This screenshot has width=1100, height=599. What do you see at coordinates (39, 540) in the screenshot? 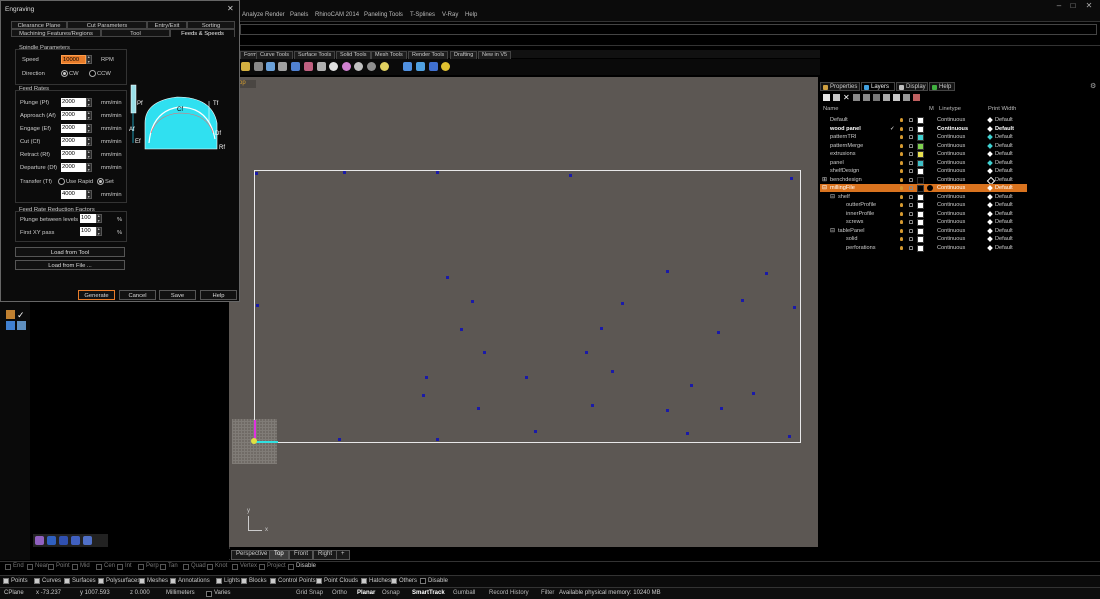
I see `tool-a-icon` at bounding box center [39, 540].